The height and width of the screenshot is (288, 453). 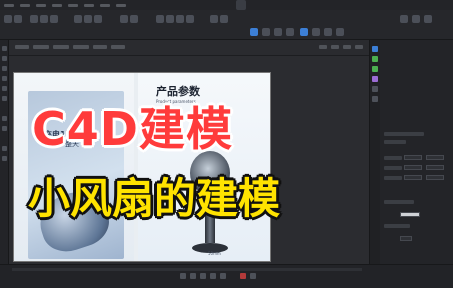 What do you see at coordinates (316, 32) in the screenshot?
I see `workplane-icon` at bounding box center [316, 32].